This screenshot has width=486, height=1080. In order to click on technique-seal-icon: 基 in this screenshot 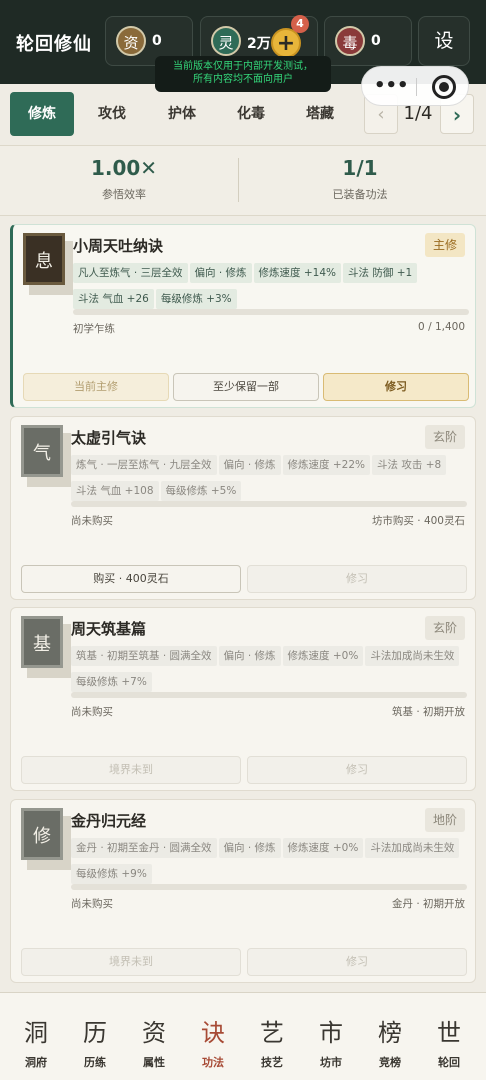, I will do `click(42, 642)`.